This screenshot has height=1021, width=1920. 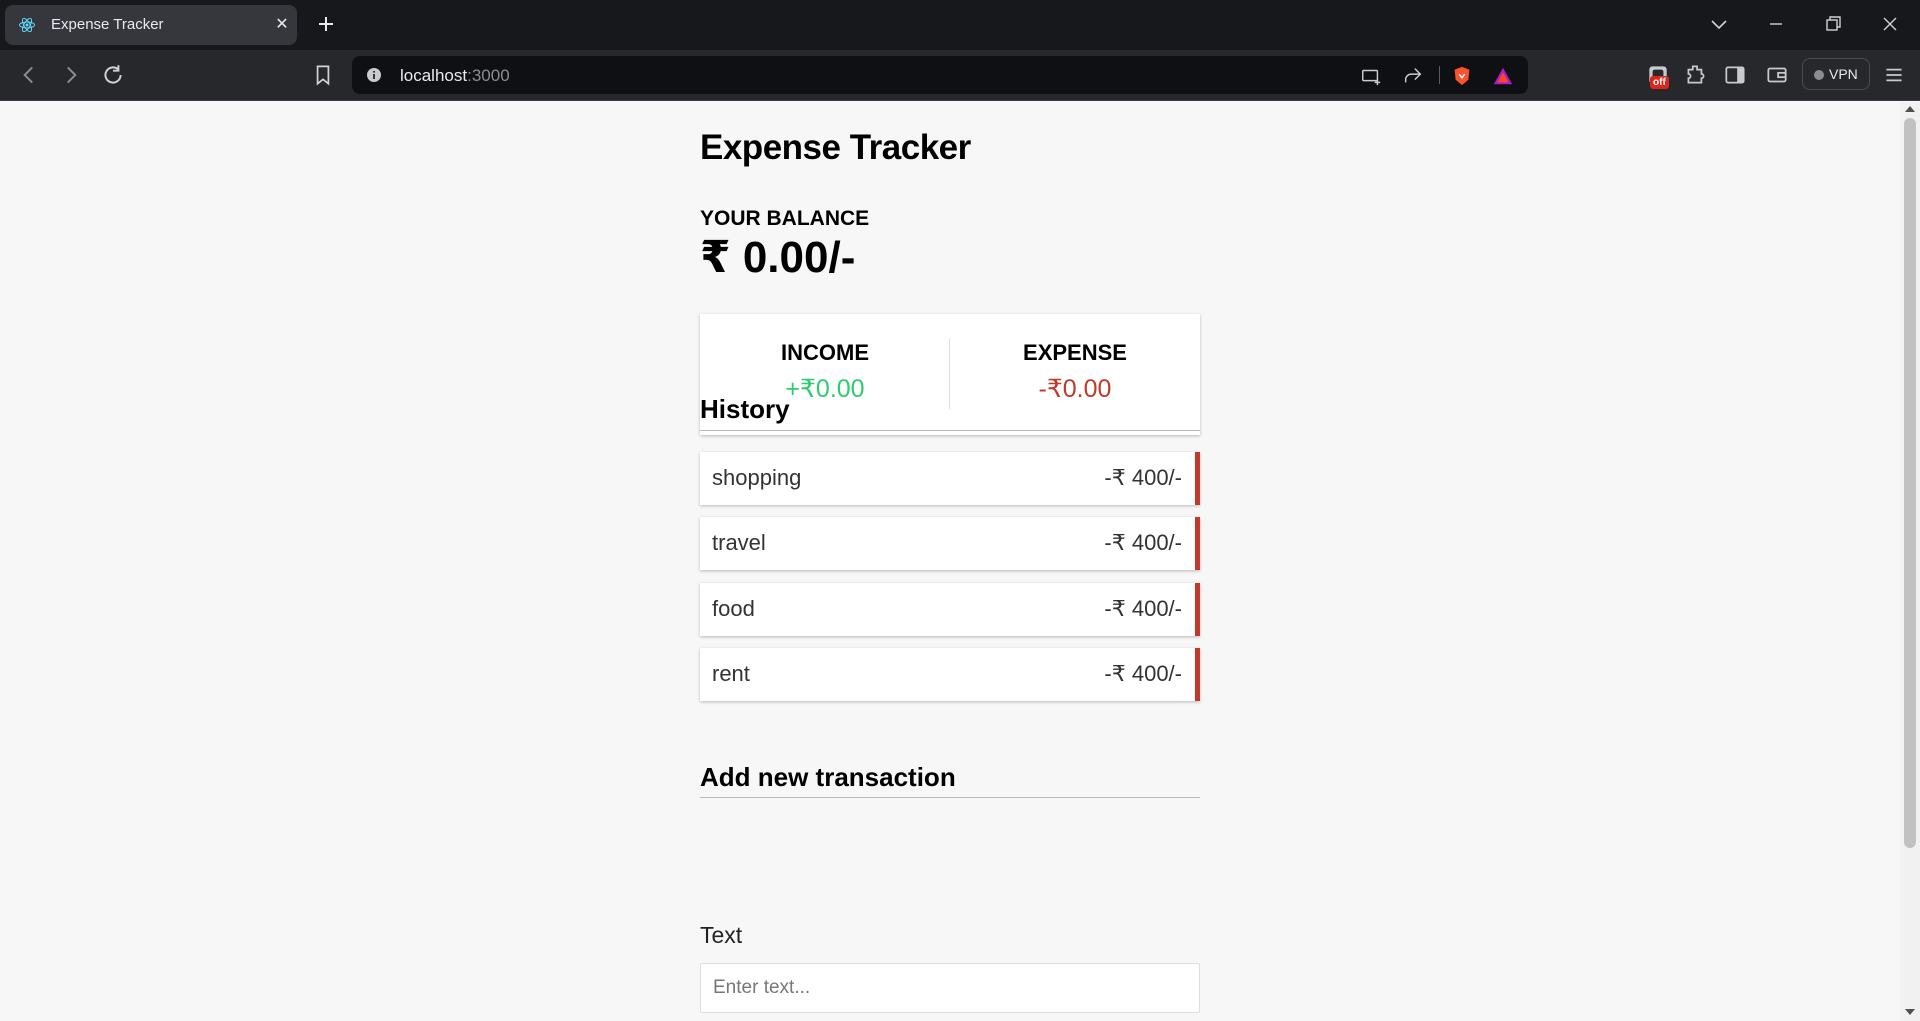 I want to click on sidebar-toggle-icon, so click(x=1735, y=75).